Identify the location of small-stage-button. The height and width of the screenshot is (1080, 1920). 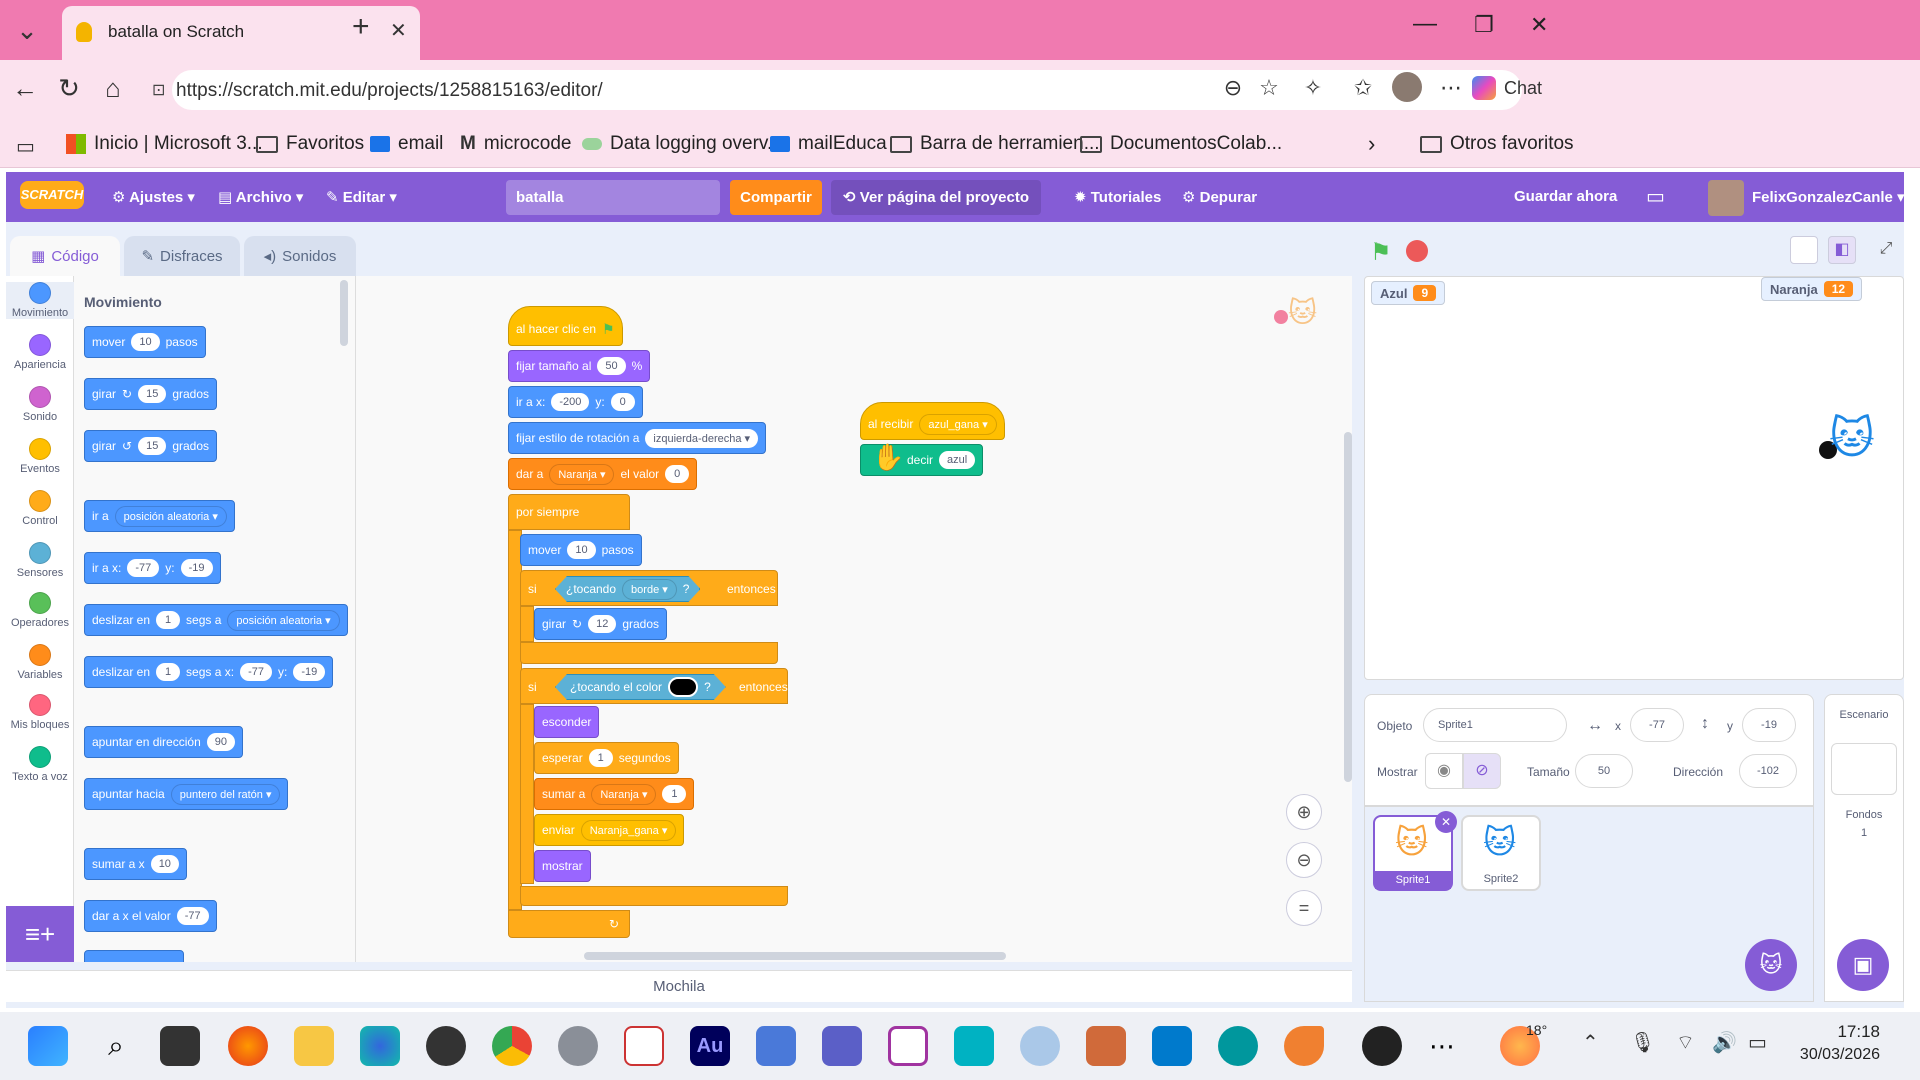
(1804, 250).